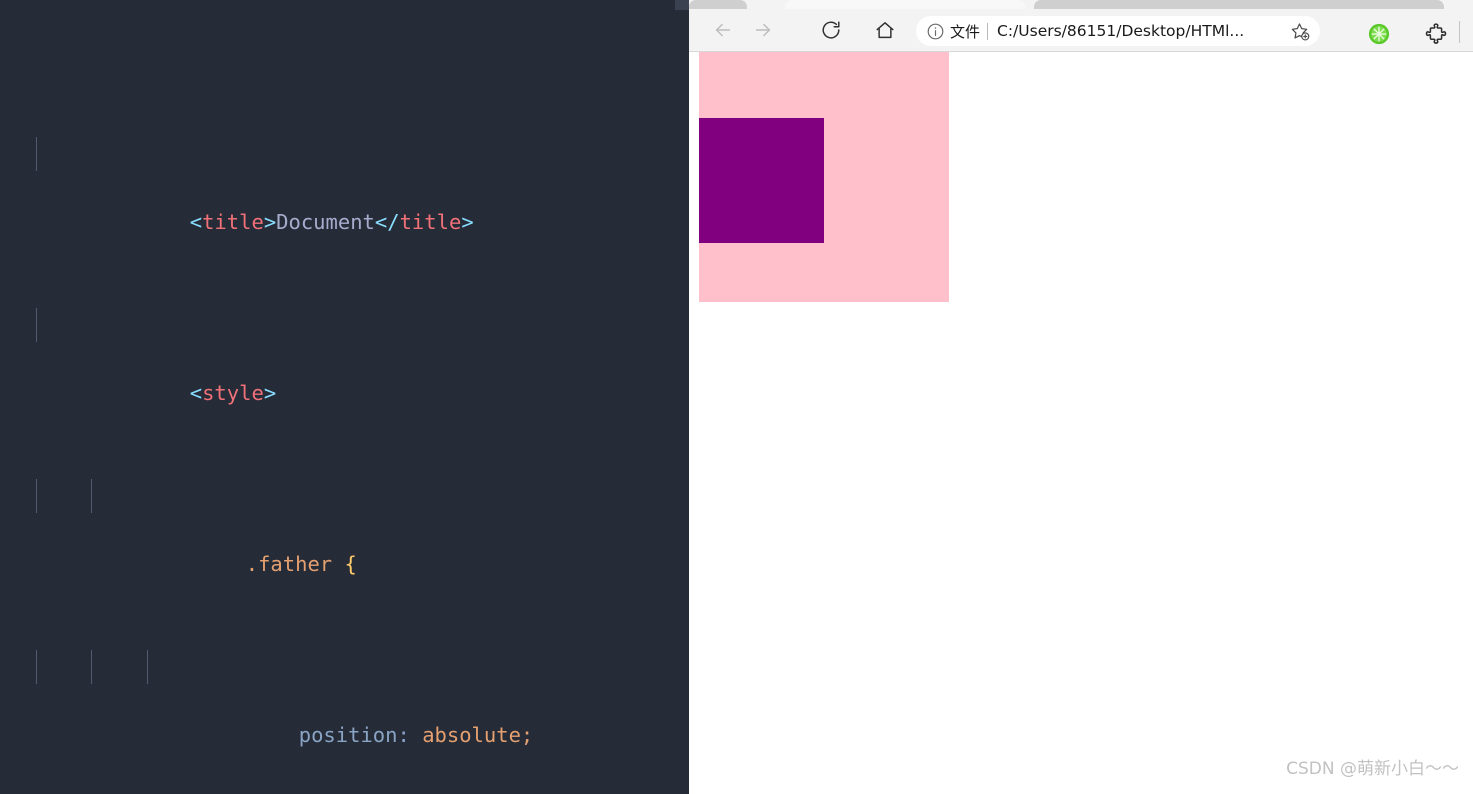 The width and height of the screenshot is (1473, 794). I want to click on browser-tabstrip, so click(1081, 4).